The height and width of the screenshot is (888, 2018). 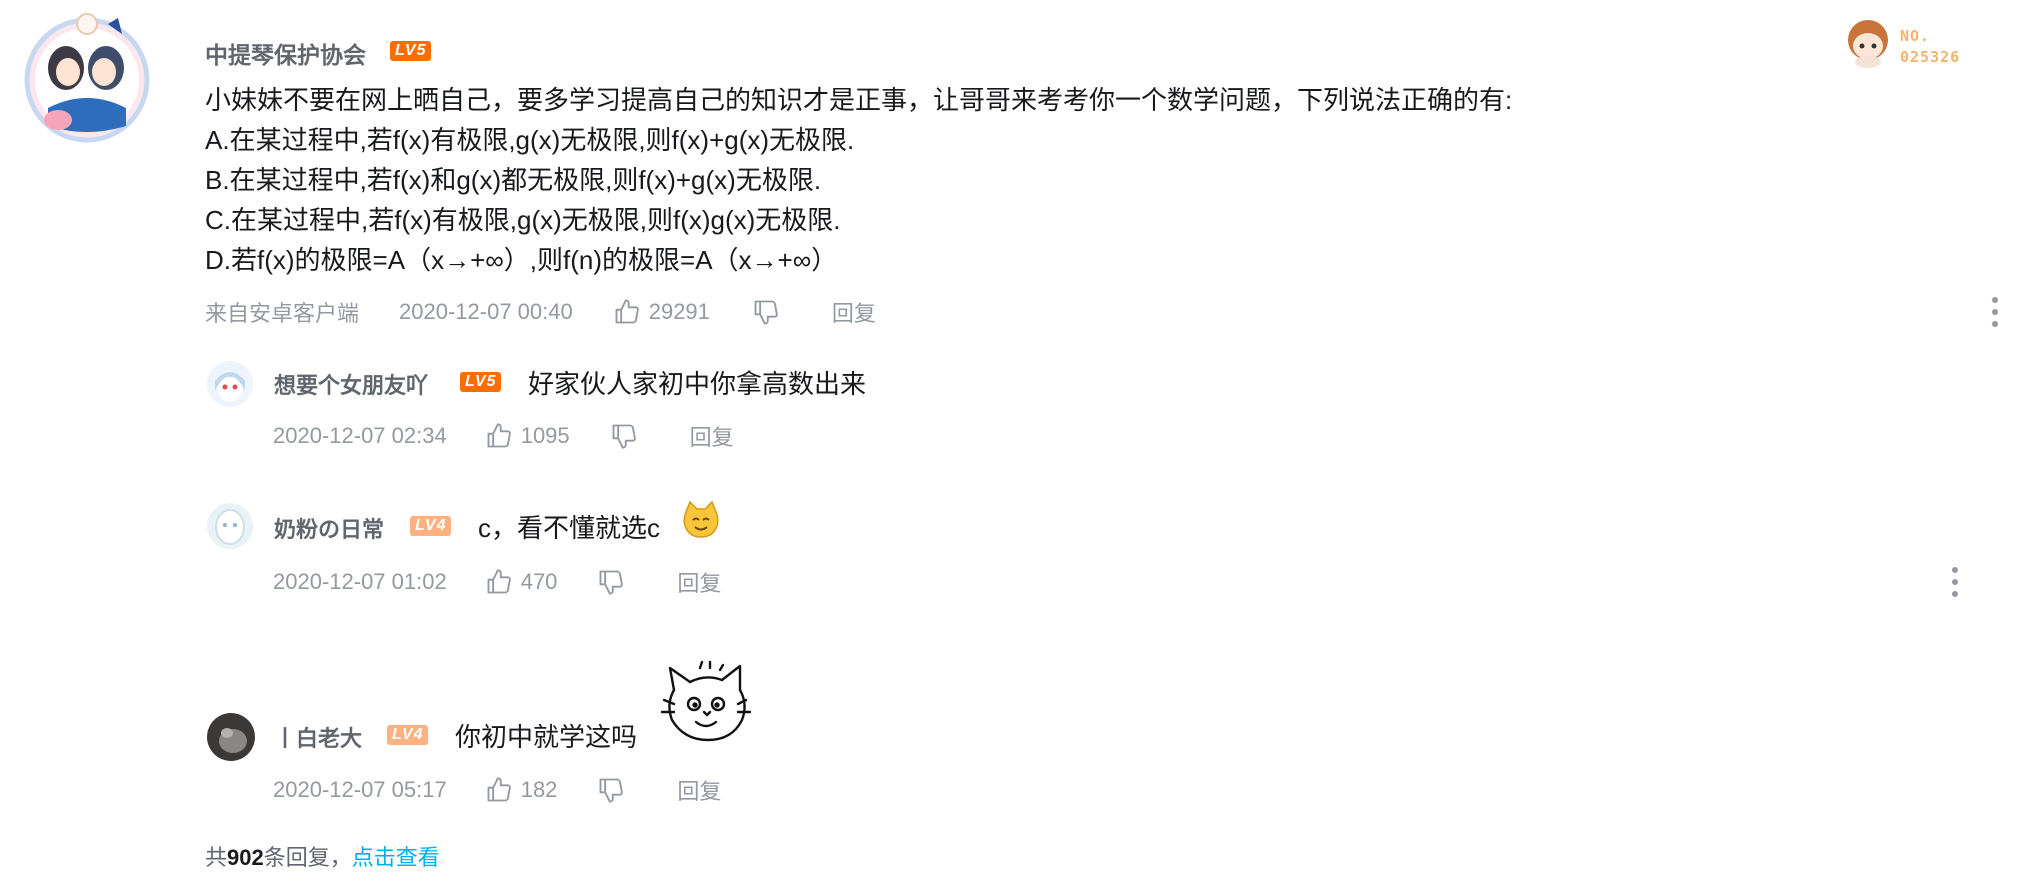 I want to click on timestamp: 2020-12-07 02:34, so click(x=360, y=435).